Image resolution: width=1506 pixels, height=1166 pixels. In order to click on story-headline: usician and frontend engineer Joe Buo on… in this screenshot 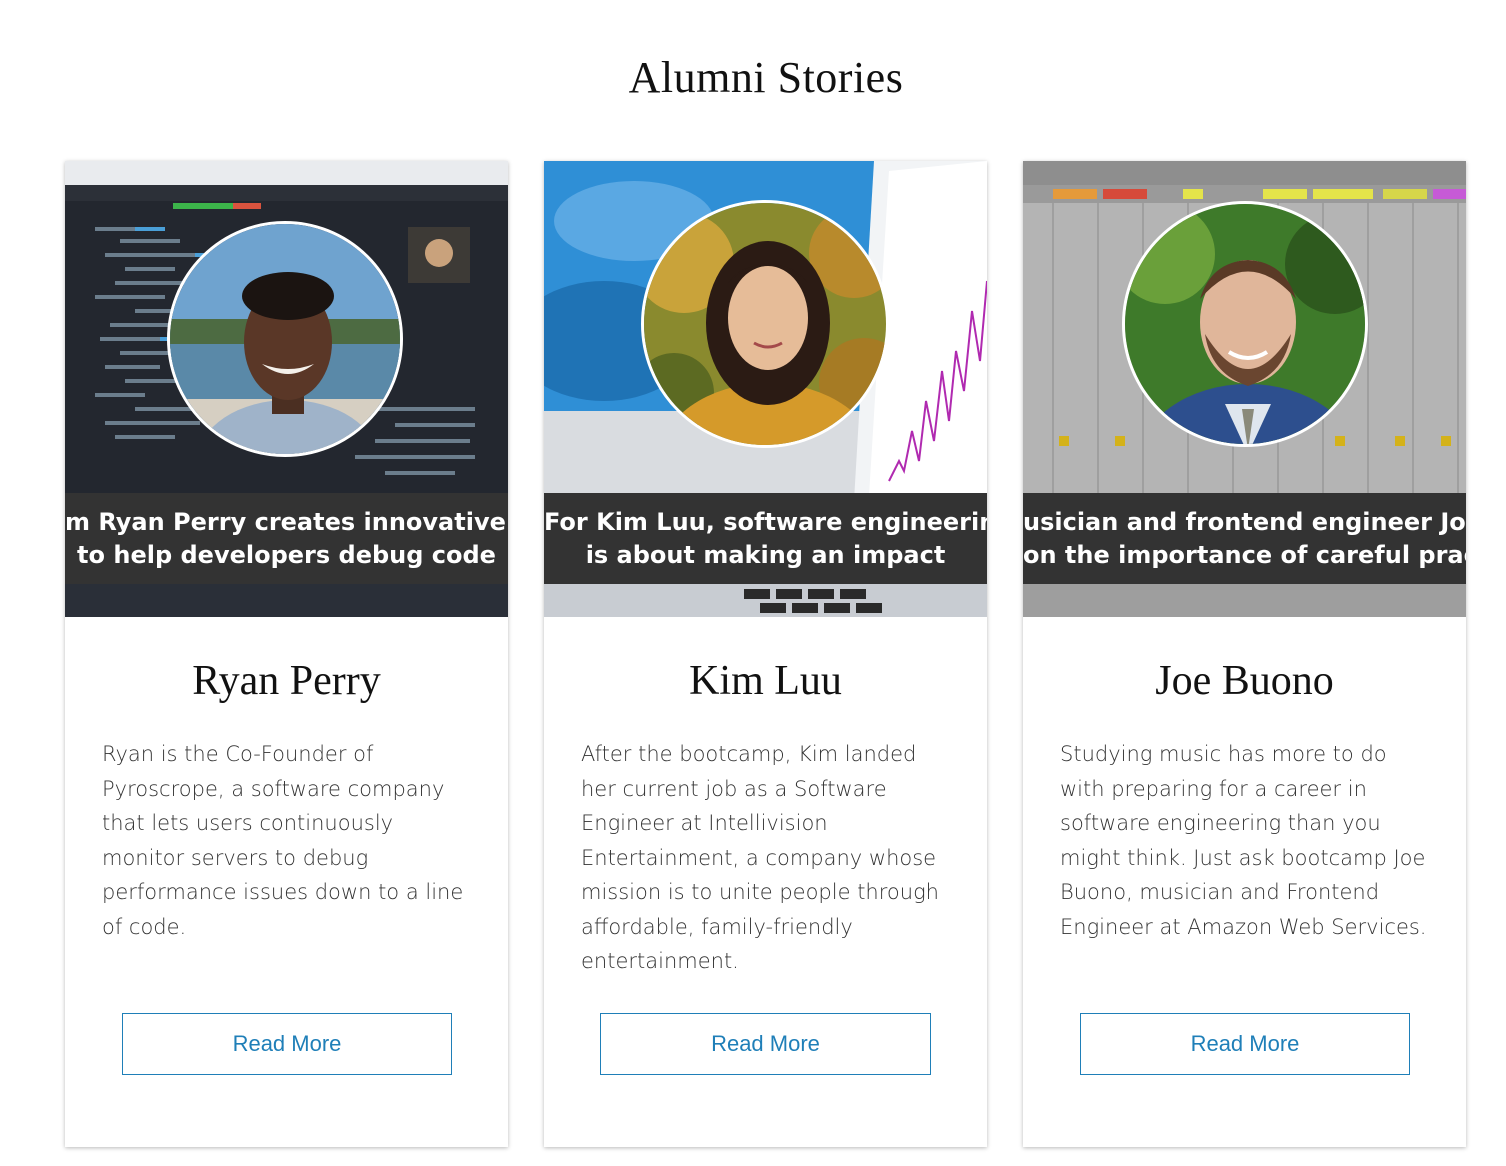, I will do `click(1244, 538)`.